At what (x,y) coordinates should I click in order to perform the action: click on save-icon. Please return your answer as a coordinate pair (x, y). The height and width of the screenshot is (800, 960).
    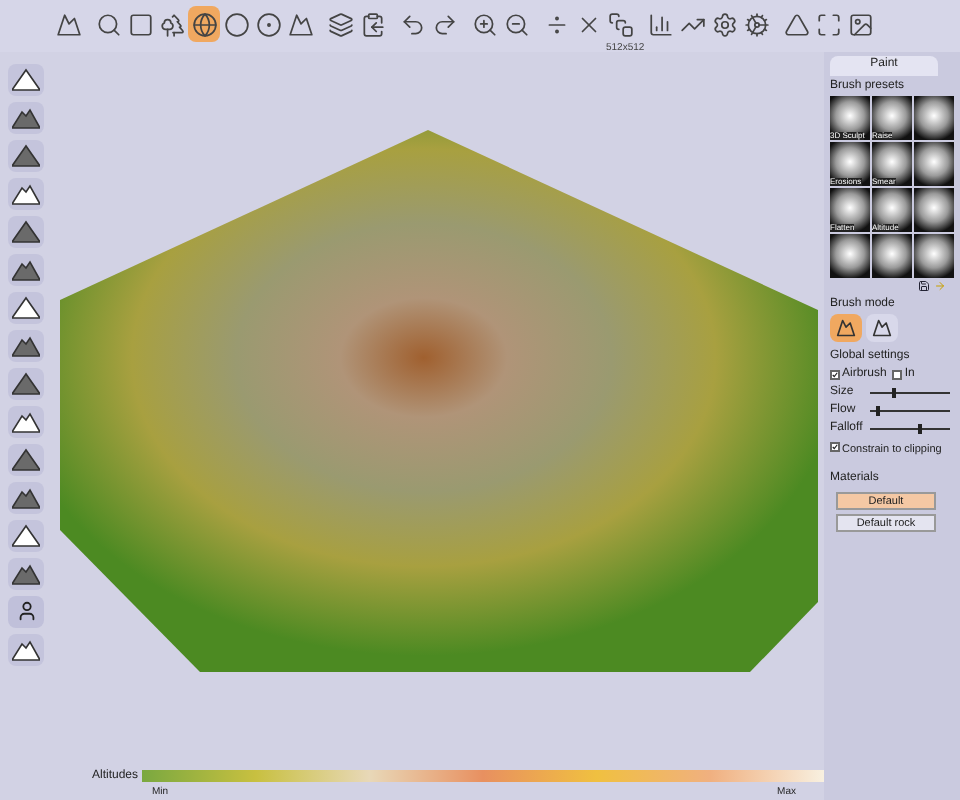
    Looking at the image, I should click on (924, 285).